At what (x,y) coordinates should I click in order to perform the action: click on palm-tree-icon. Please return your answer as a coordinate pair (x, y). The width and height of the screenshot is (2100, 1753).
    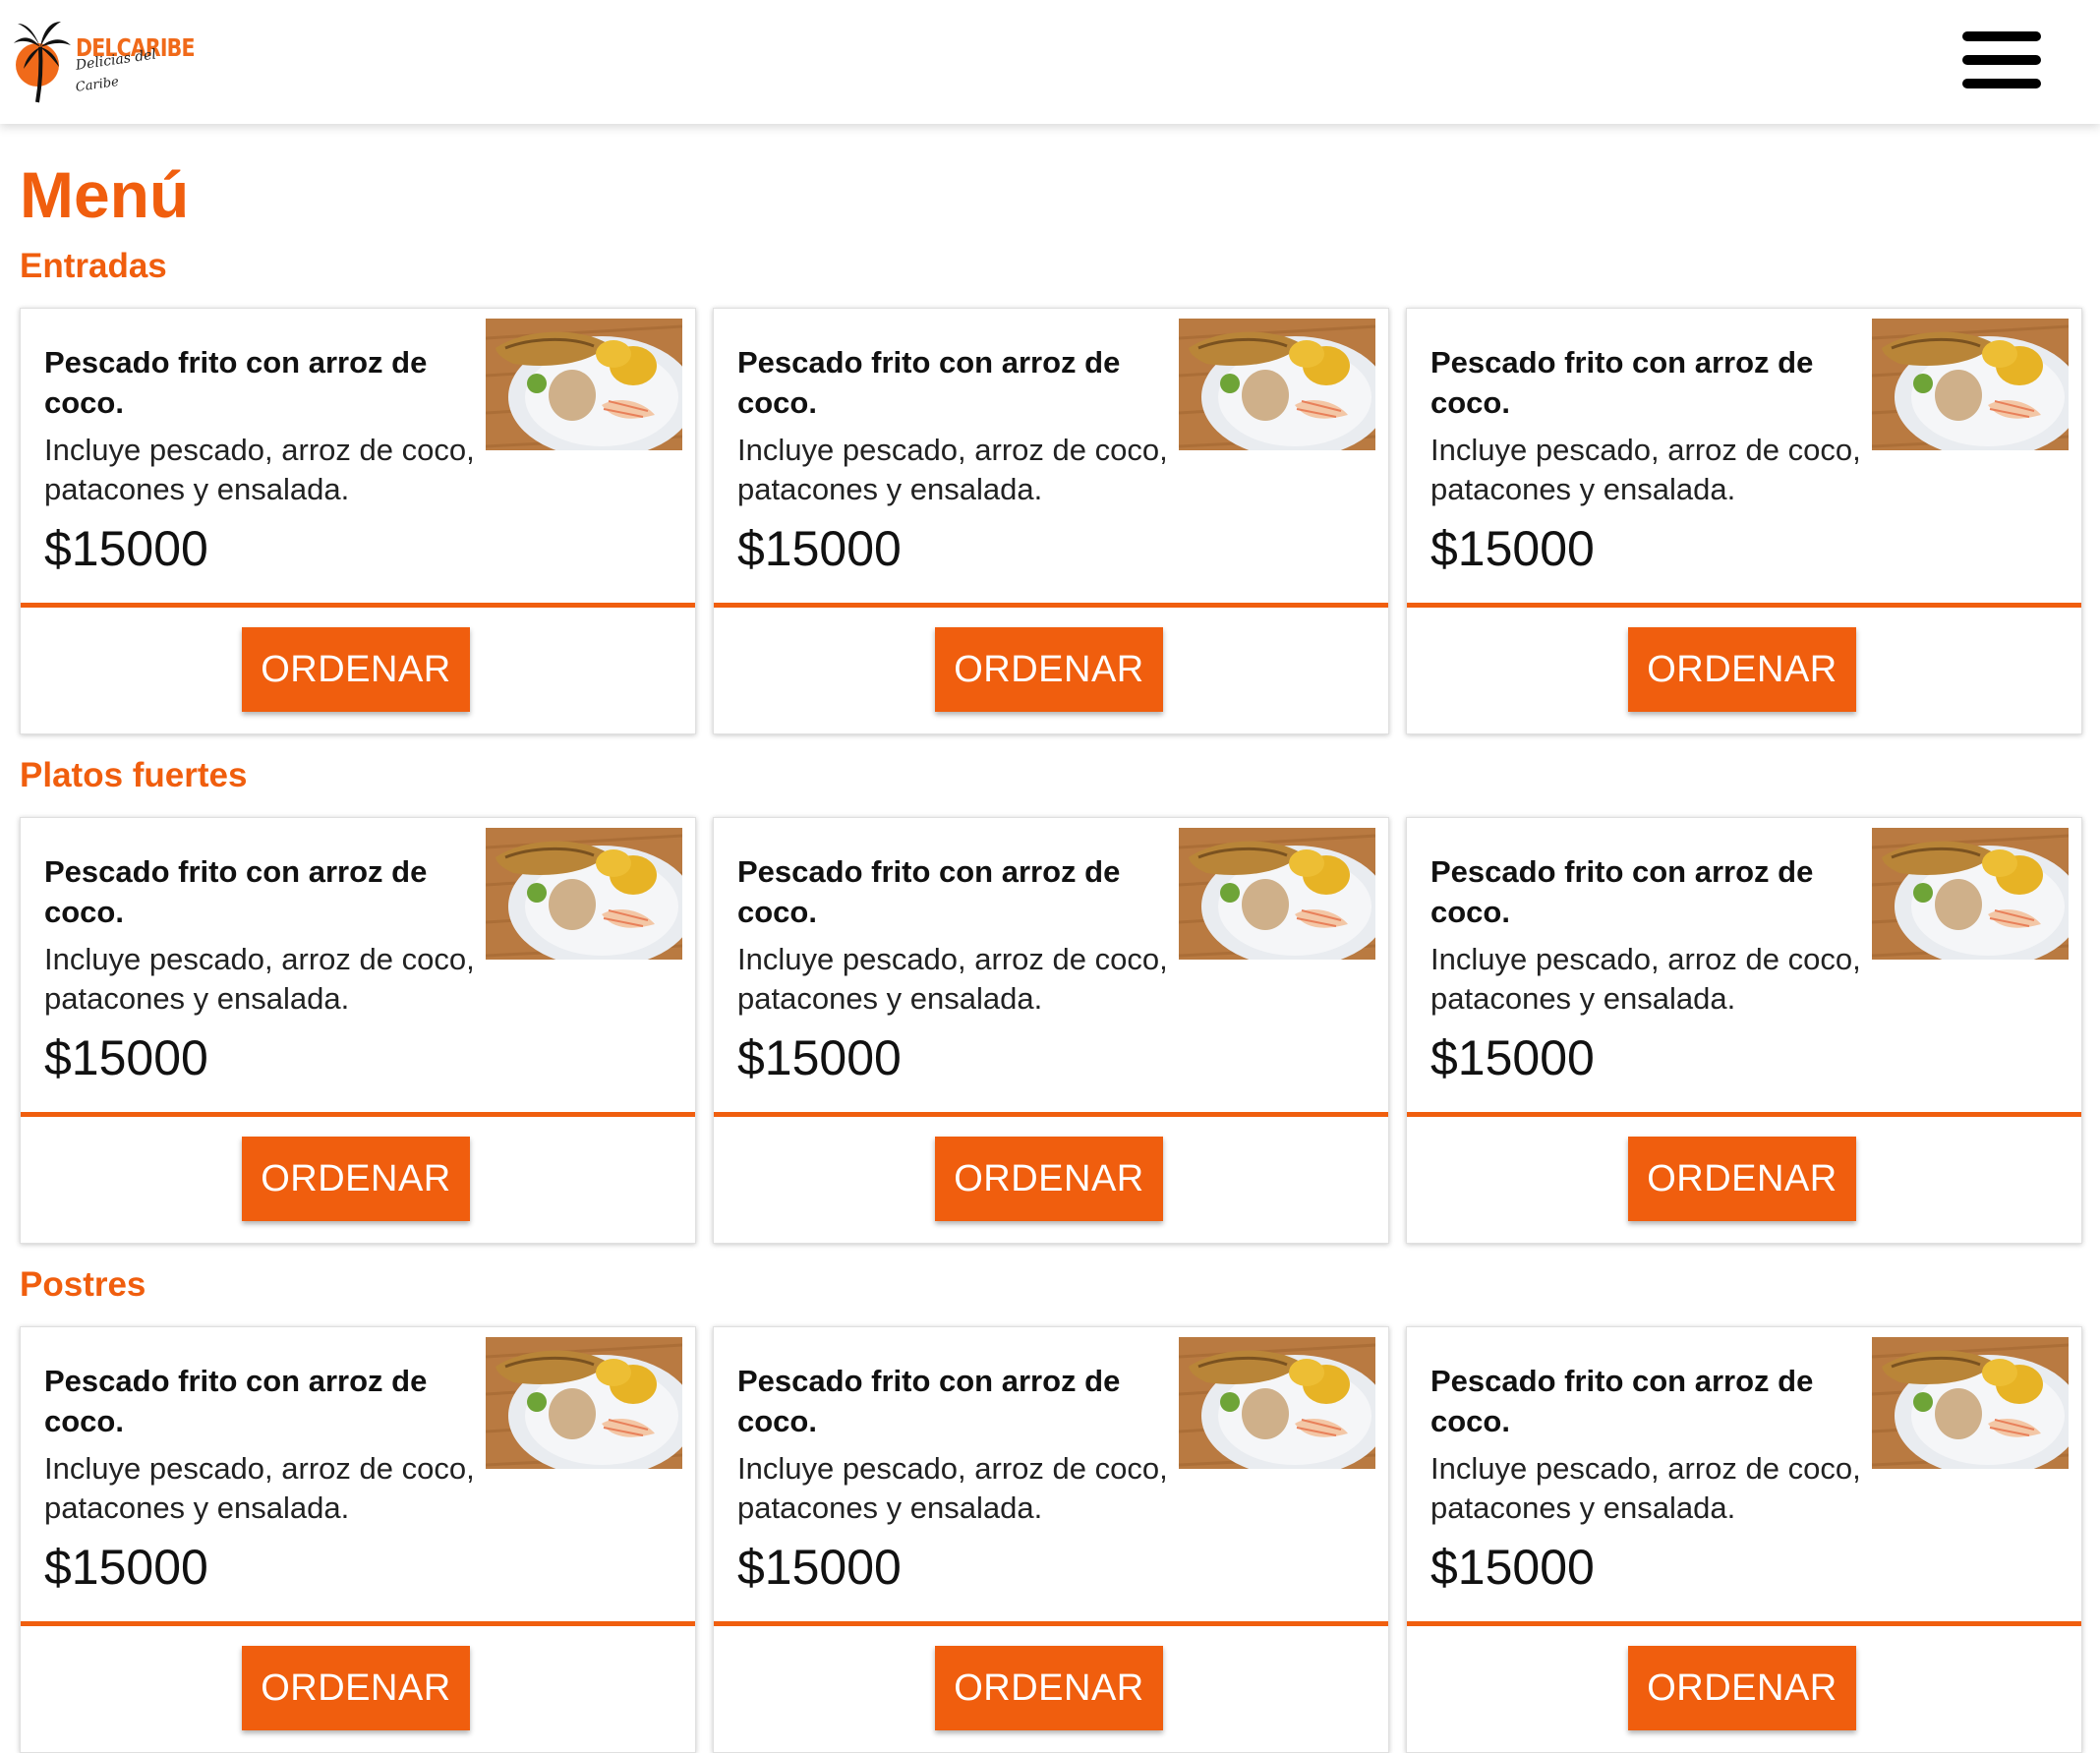
    Looking at the image, I should click on (42, 62).